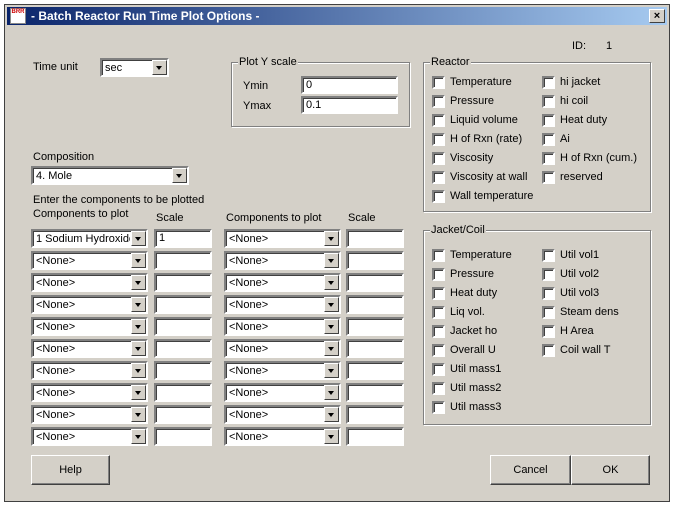  I want to click on close-button: ×, so click(657, 16).